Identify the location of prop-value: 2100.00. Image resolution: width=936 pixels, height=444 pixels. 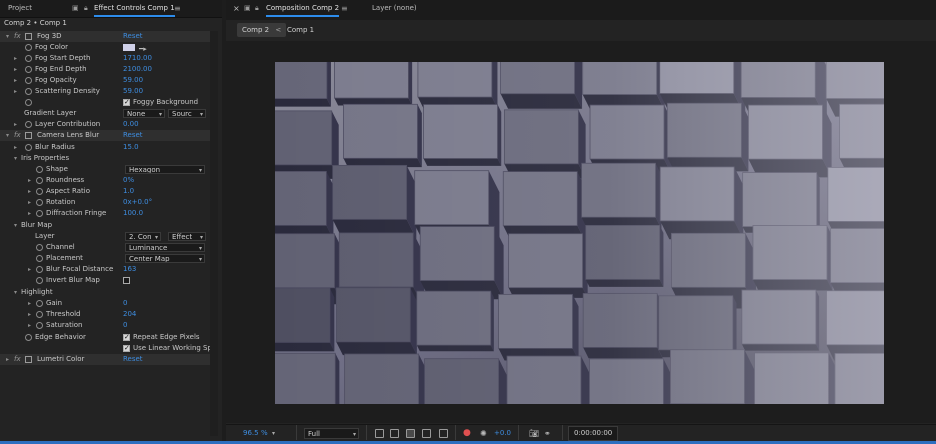
(137, 69).